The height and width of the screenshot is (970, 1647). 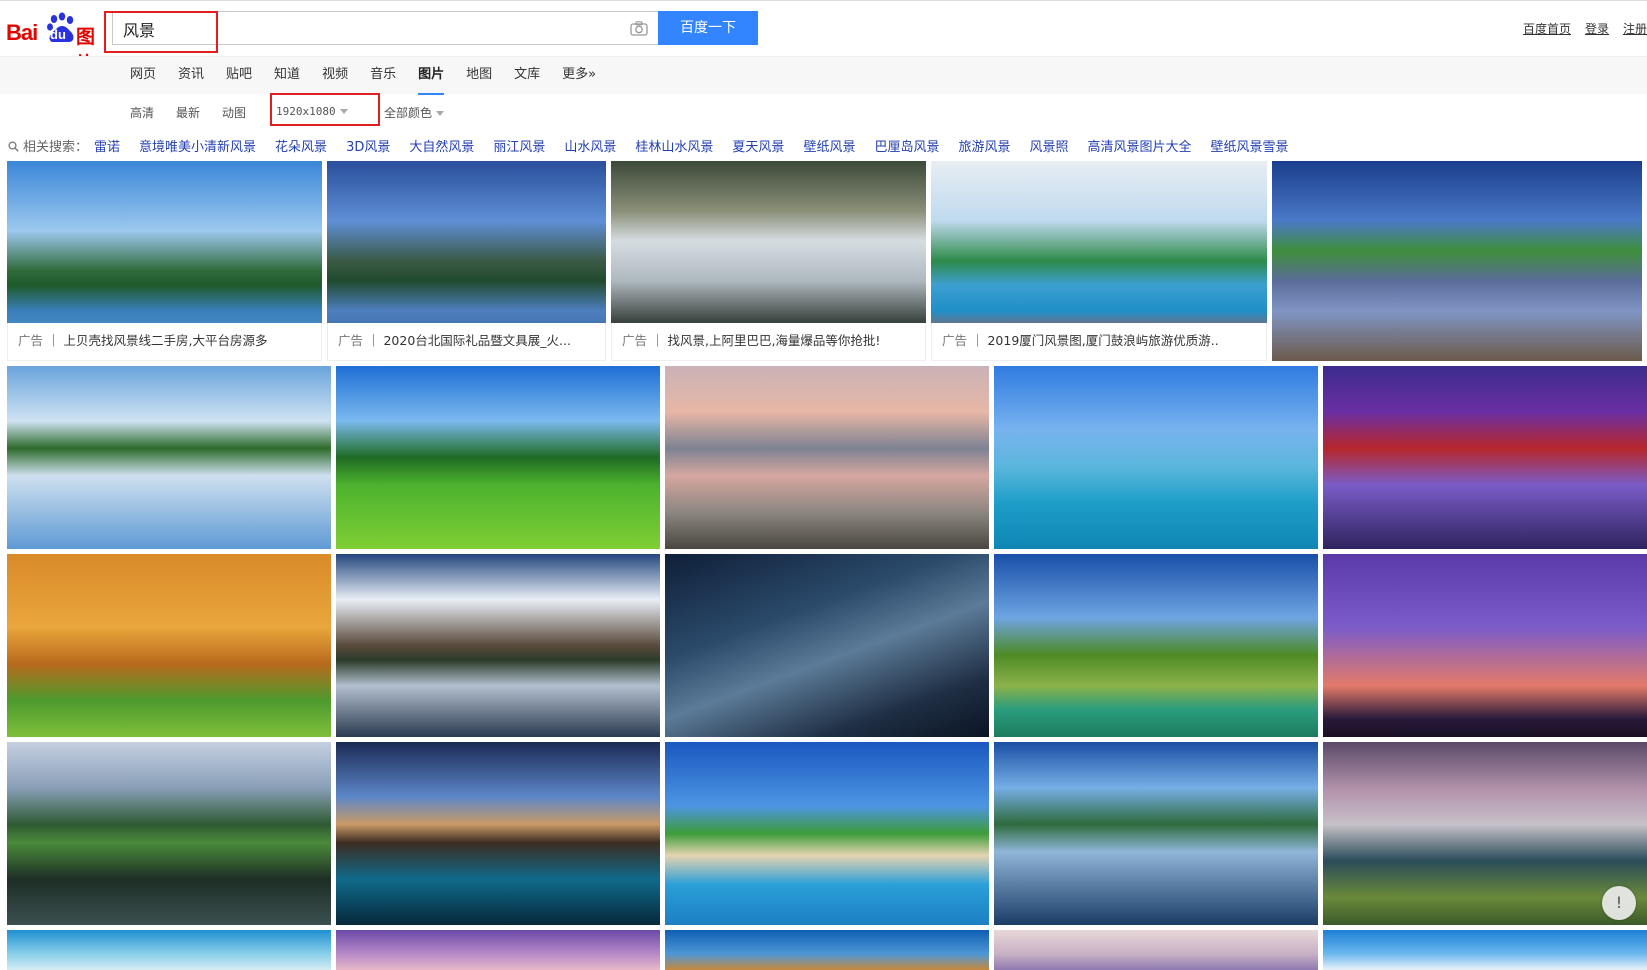 I want to click on link-baidu-home: 百度首页, so click(x=1547, y=29).